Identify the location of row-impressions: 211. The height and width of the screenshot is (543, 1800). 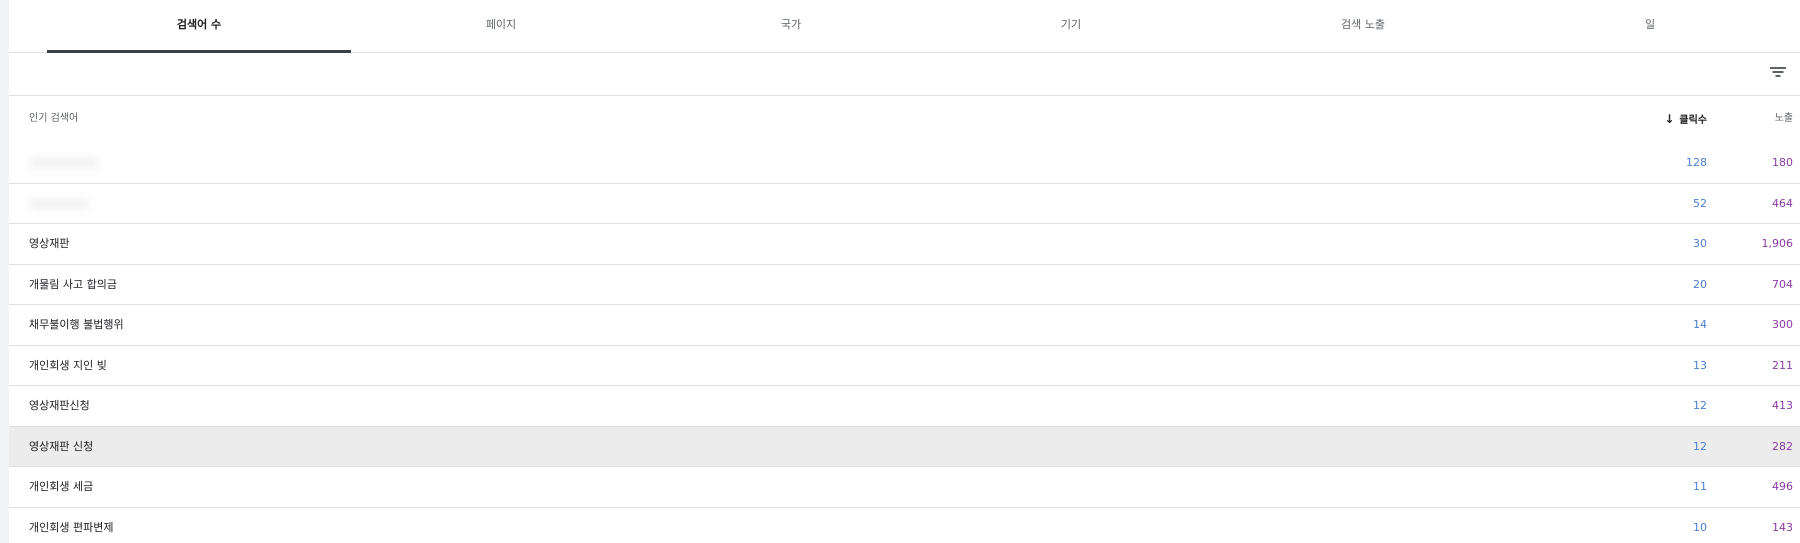
(1782, 365).